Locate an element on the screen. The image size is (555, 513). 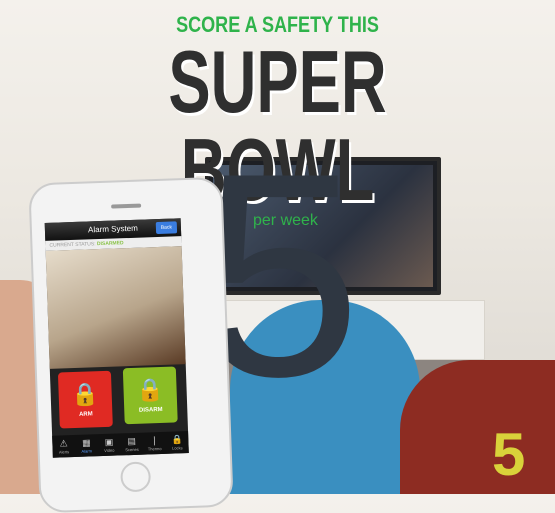
fan-red-jersey is located at coordinates (477, 427).